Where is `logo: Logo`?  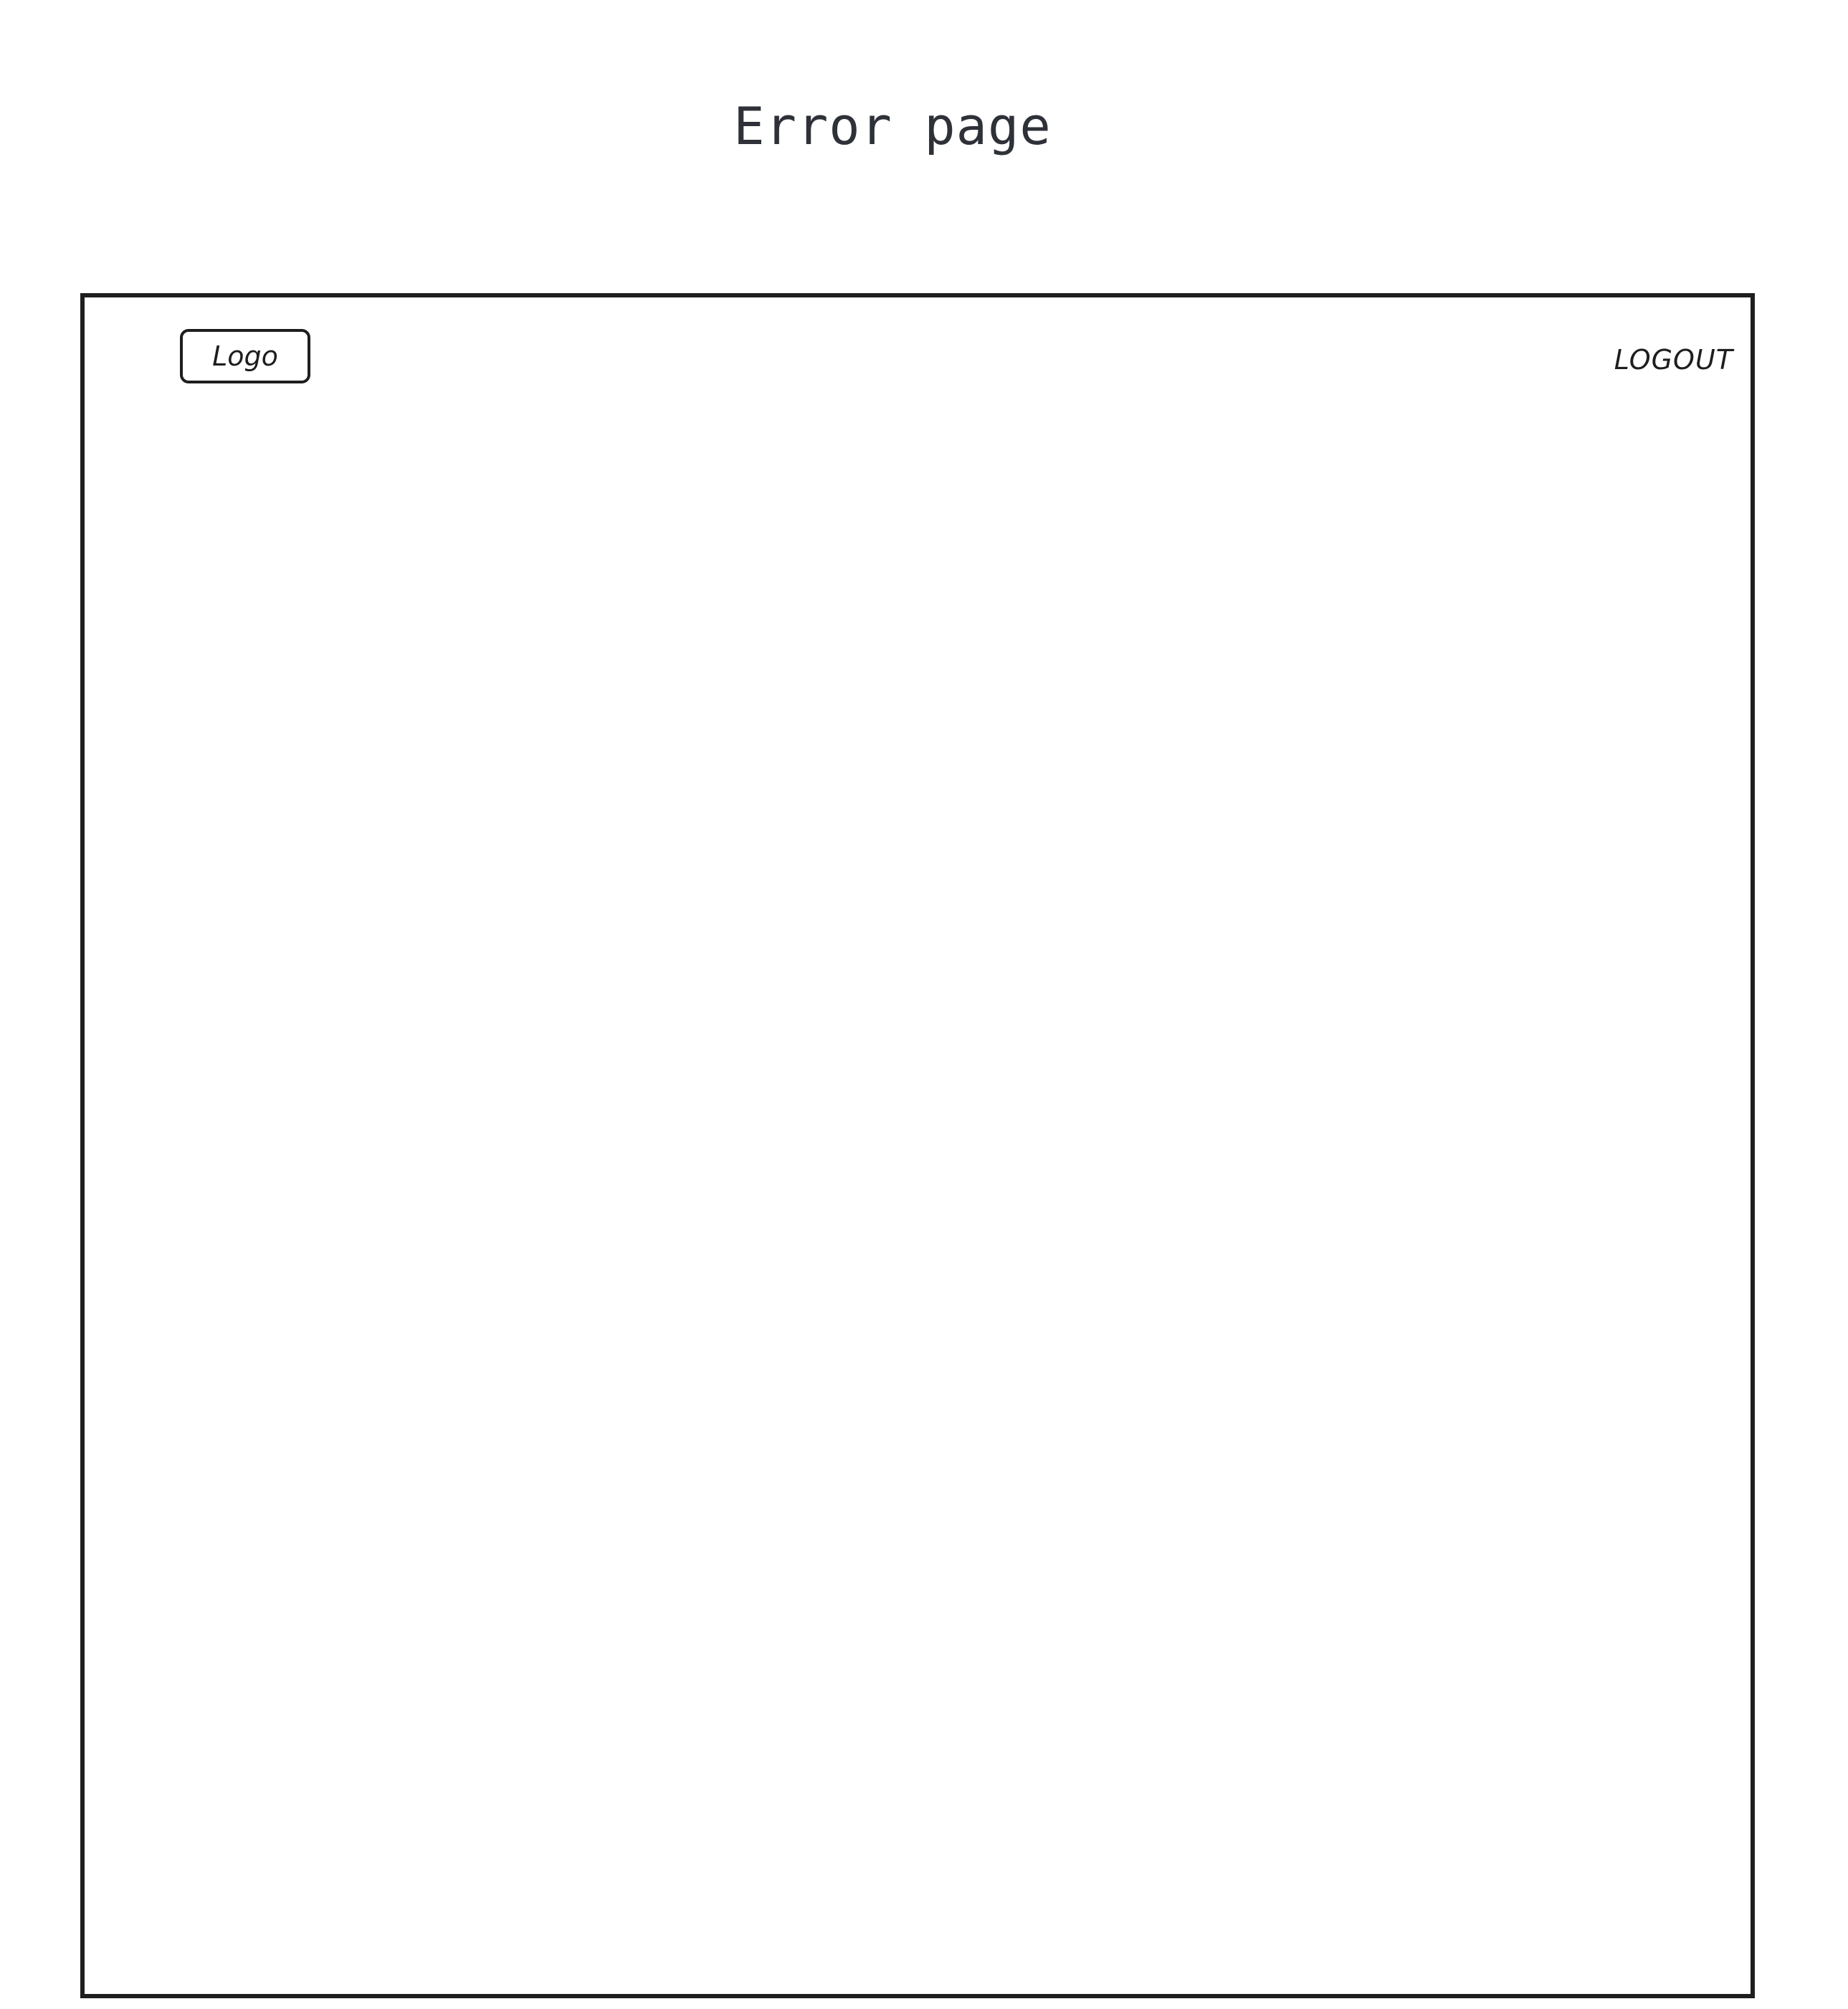 logo: Logo is located at coordinates (245, 356).